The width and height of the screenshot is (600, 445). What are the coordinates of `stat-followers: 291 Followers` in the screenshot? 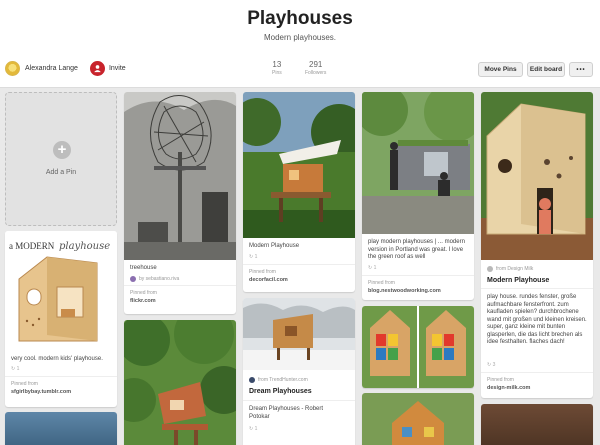 It's located at (315, 68).